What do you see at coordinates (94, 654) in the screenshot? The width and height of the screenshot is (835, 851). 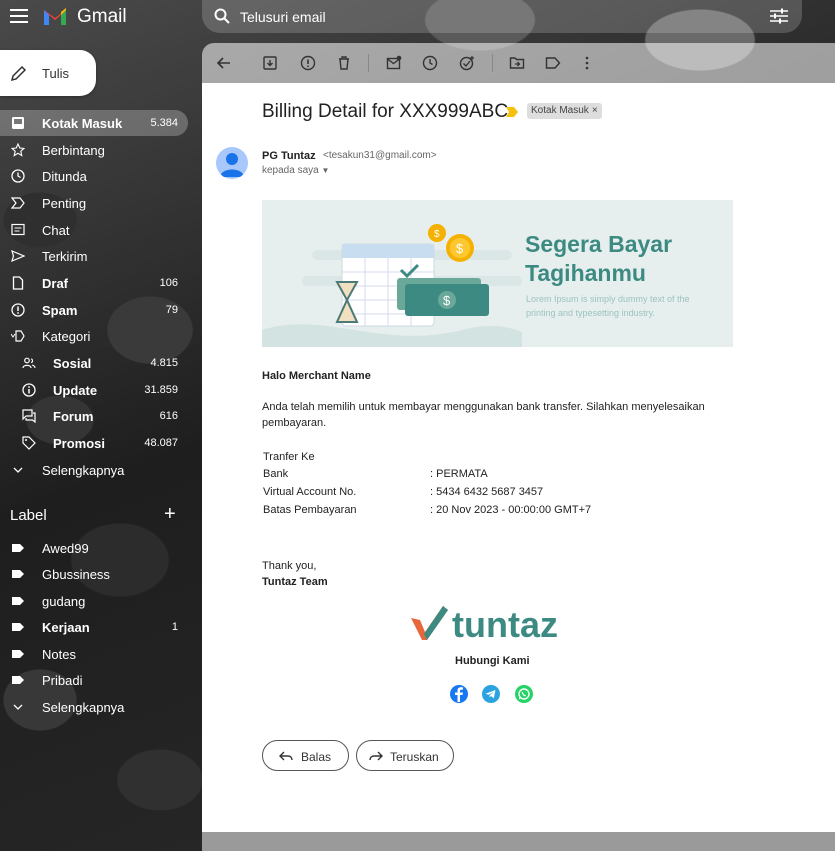 I see `sidebar-label-notes: Notes` at bounding box center [94, 654].